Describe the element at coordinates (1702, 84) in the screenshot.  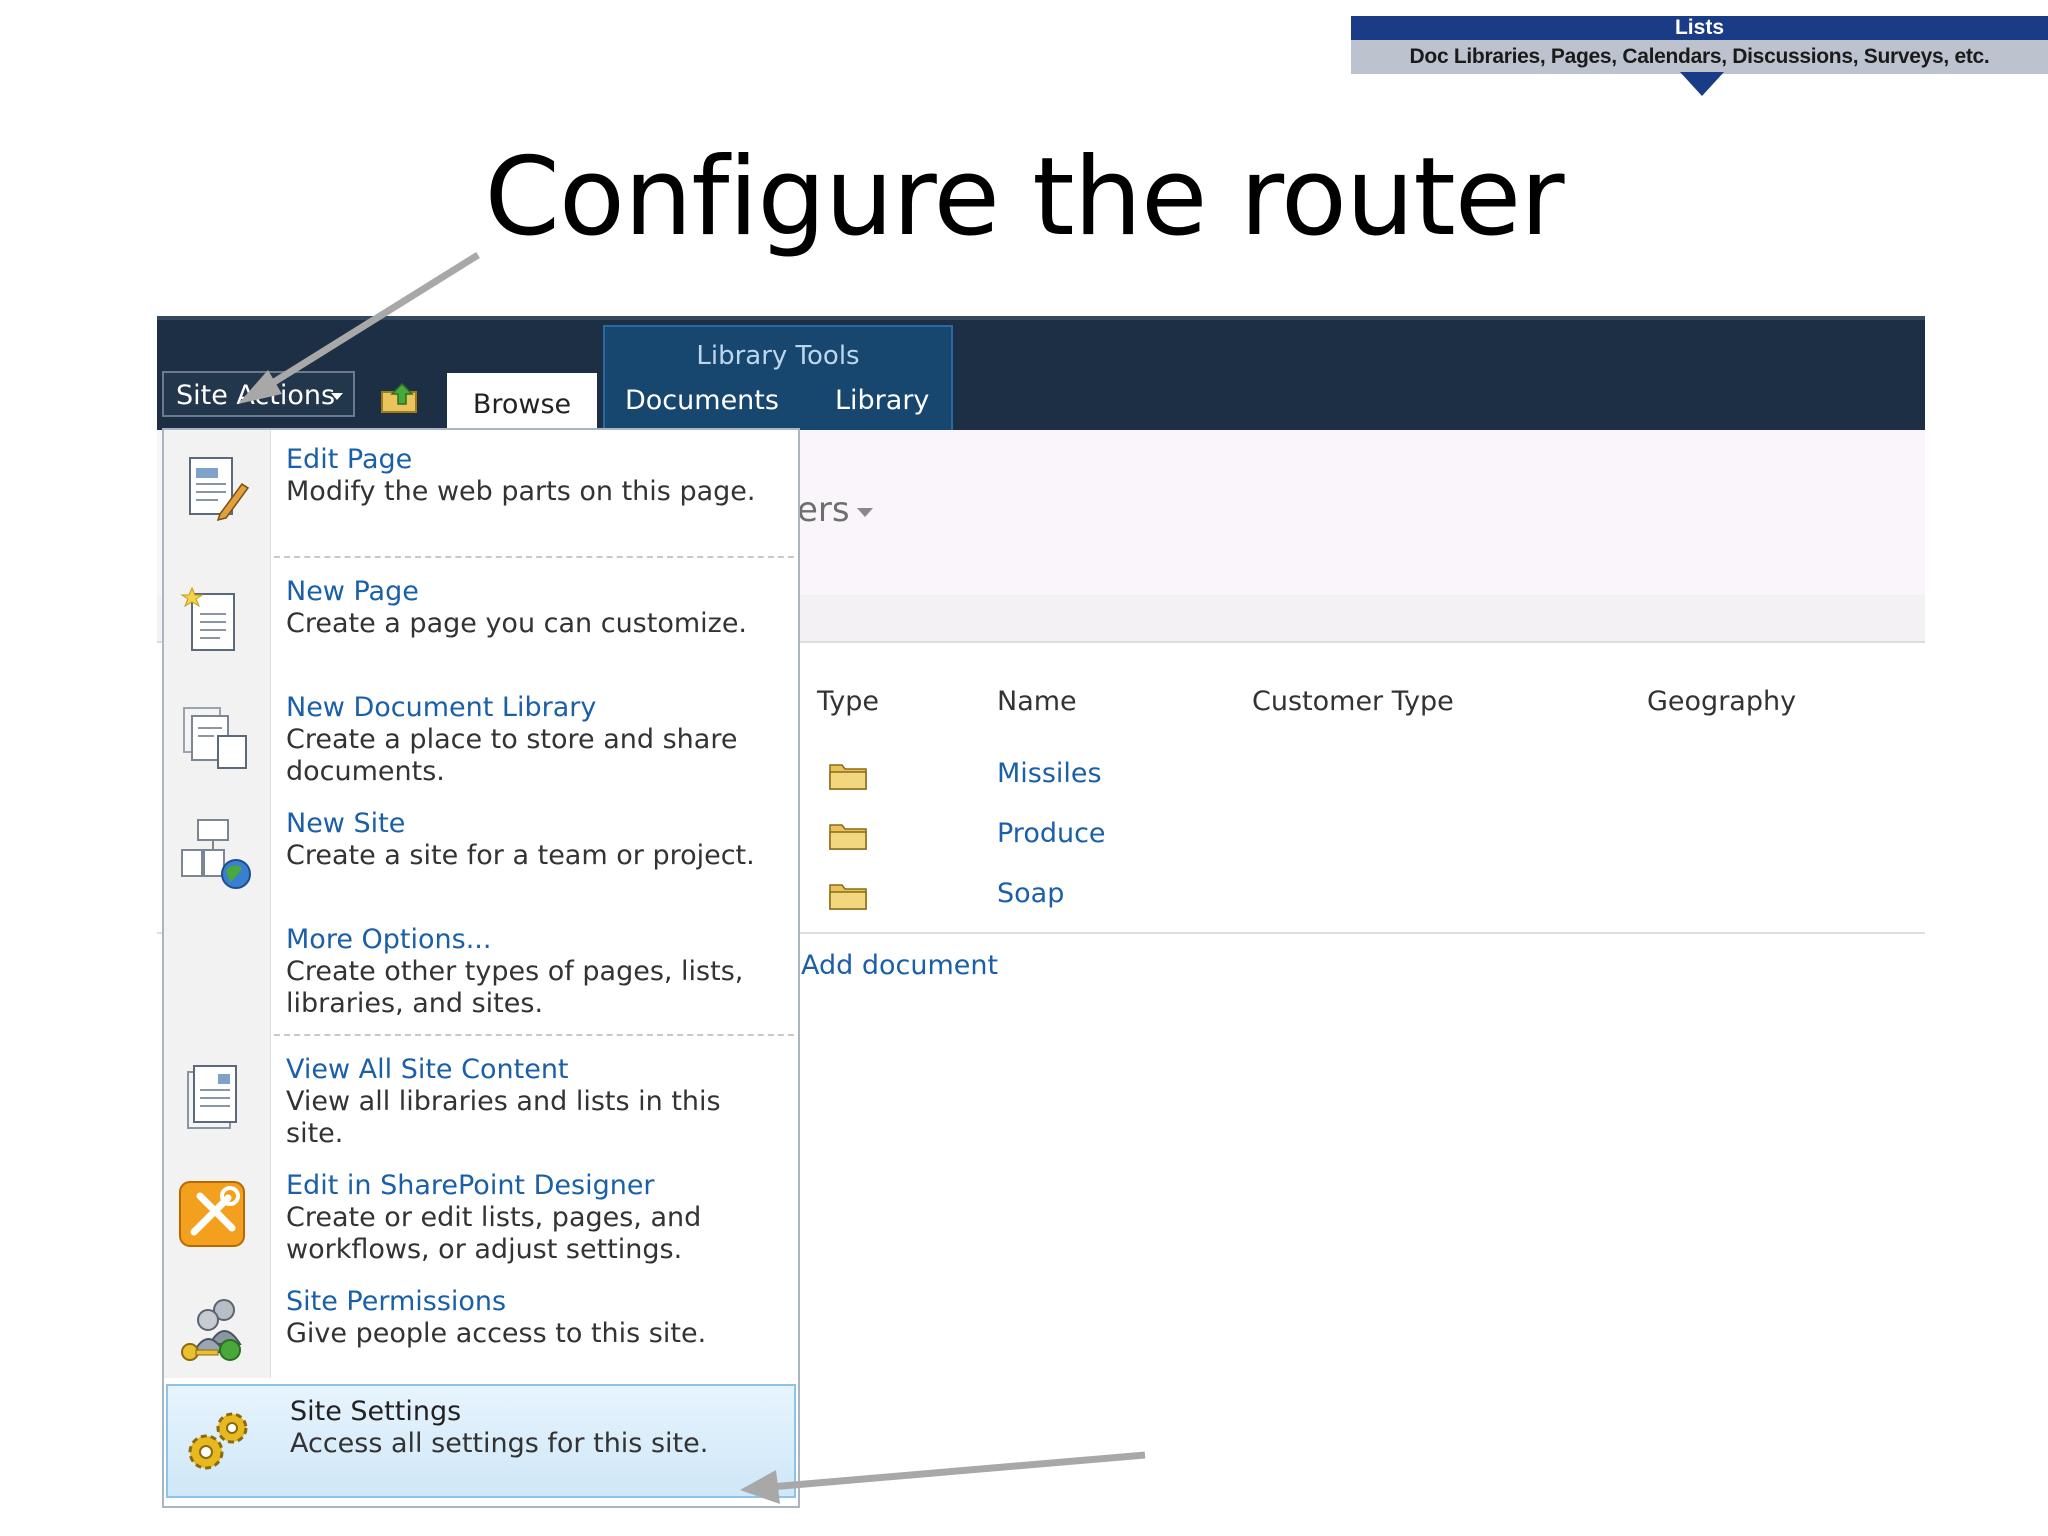
I see `down-arrow-icon` at that location.